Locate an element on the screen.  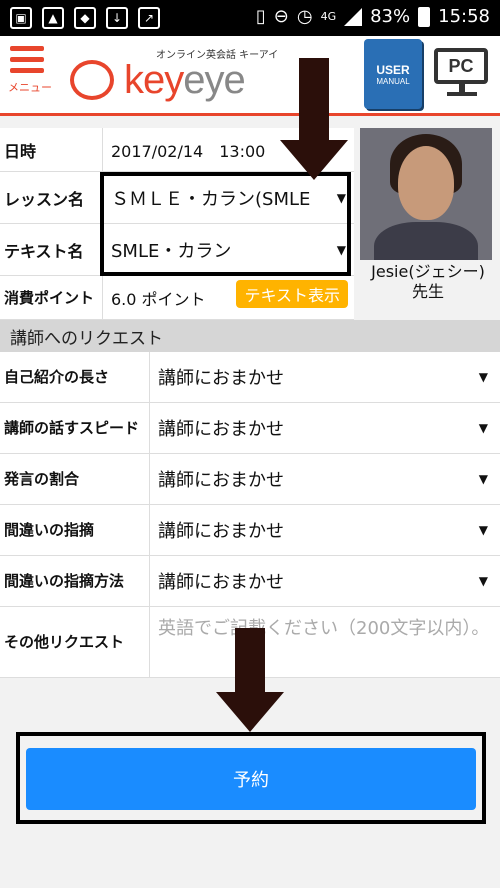
request-row: 間違いの指摘 講師におまかせ ▼ is located at coordinates (250, 530).